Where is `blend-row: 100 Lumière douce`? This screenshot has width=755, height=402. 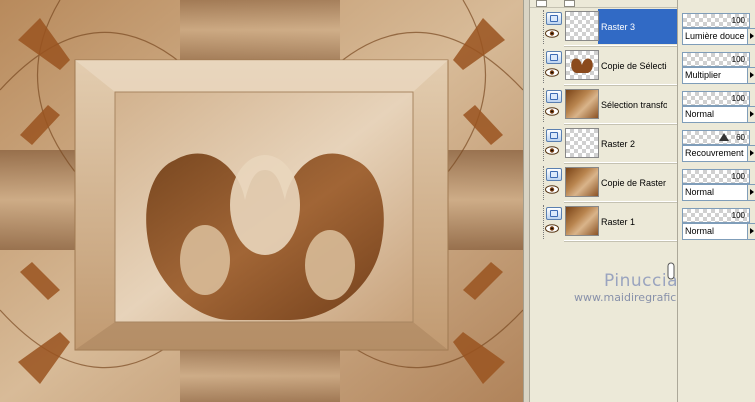
blend-row: 100 Lumière douce is located at coordinates (718, 31).